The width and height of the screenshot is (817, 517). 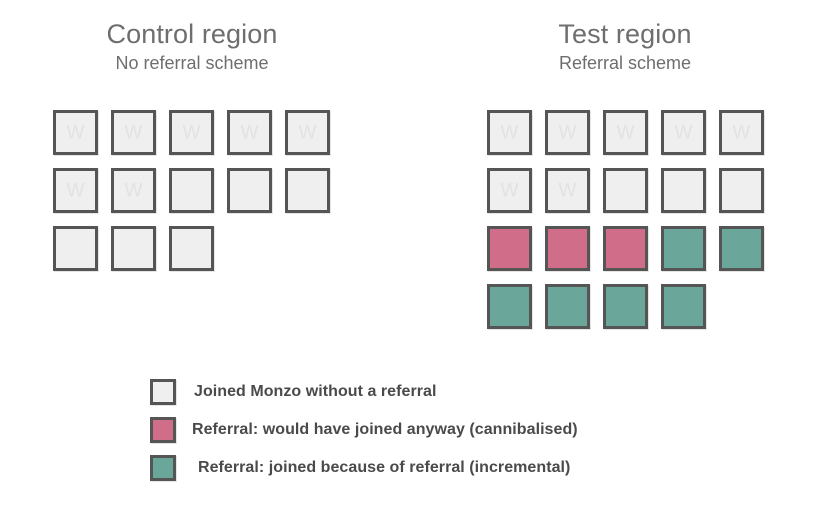 What do you see at coordinates (192, 34) in the screenshot?
I see `region-title-control: Control region` at bounding box center [192, 34].